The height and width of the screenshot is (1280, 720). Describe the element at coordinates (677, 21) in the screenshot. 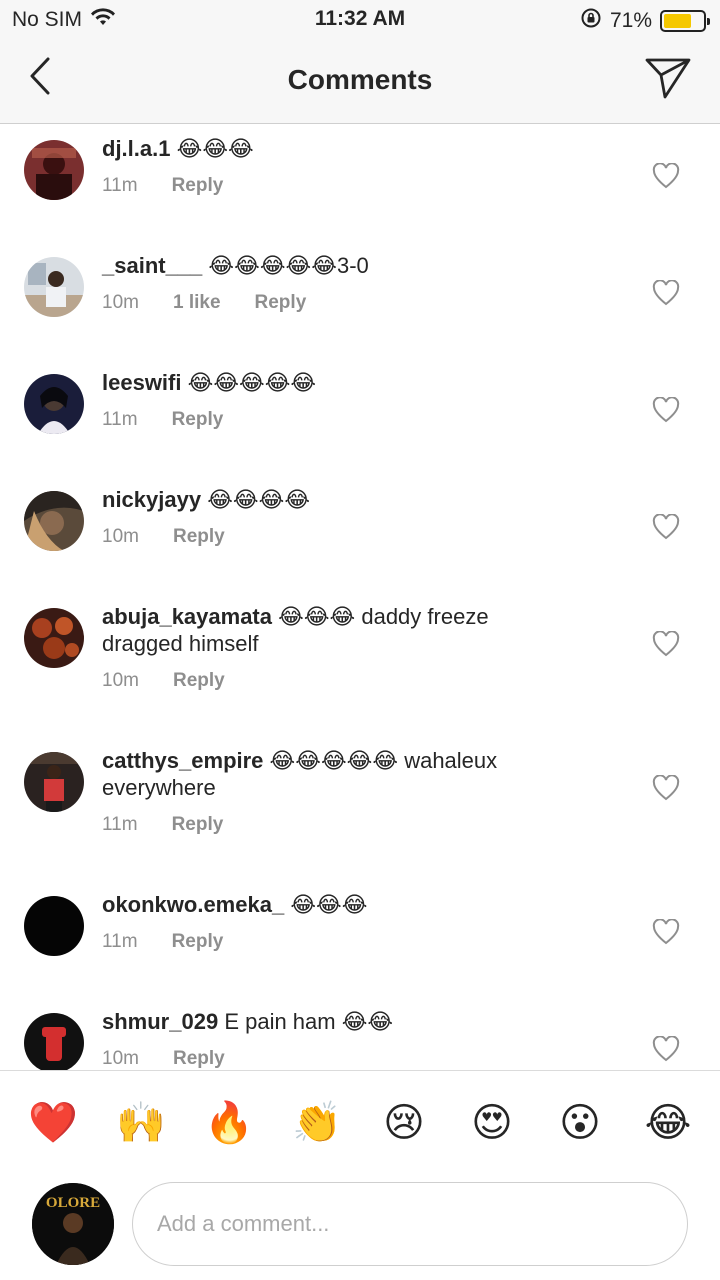

I see `battery-level` at that location.